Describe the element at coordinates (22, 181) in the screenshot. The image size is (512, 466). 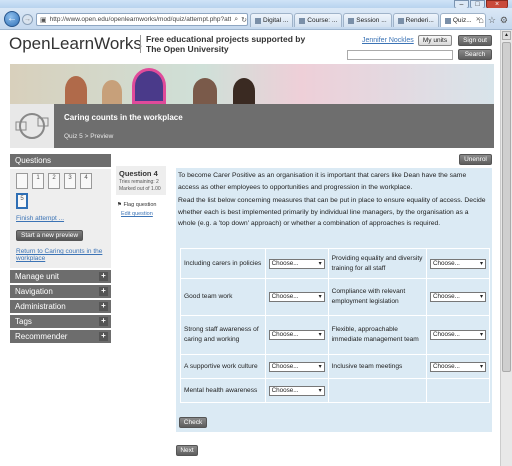
I see `question-button` at that location.